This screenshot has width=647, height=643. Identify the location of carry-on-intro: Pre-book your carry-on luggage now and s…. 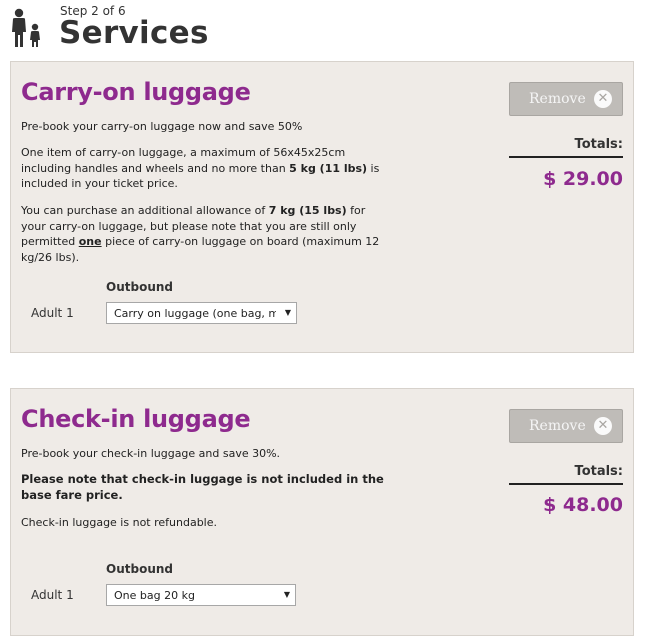
(162, 126).